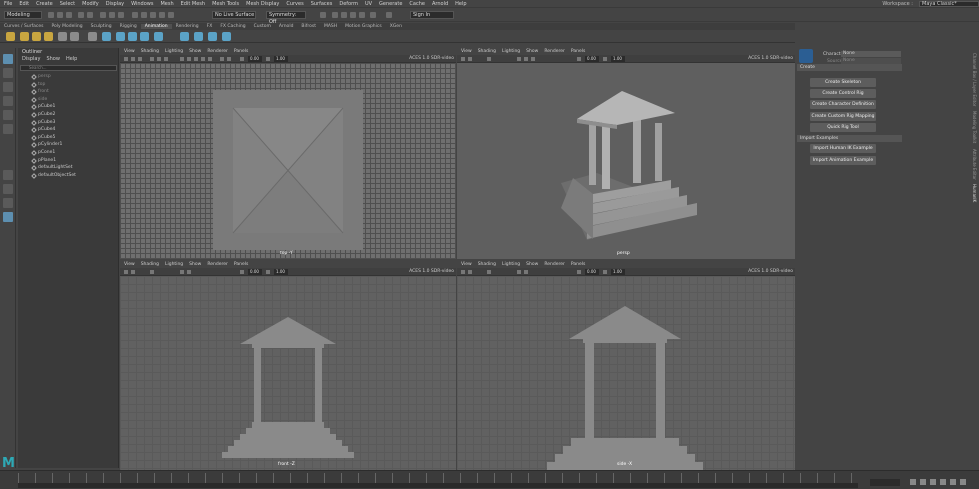 The image size is (979, 489). I want to click on outliner-item-pcone1: pCone1, so click(68, 153).